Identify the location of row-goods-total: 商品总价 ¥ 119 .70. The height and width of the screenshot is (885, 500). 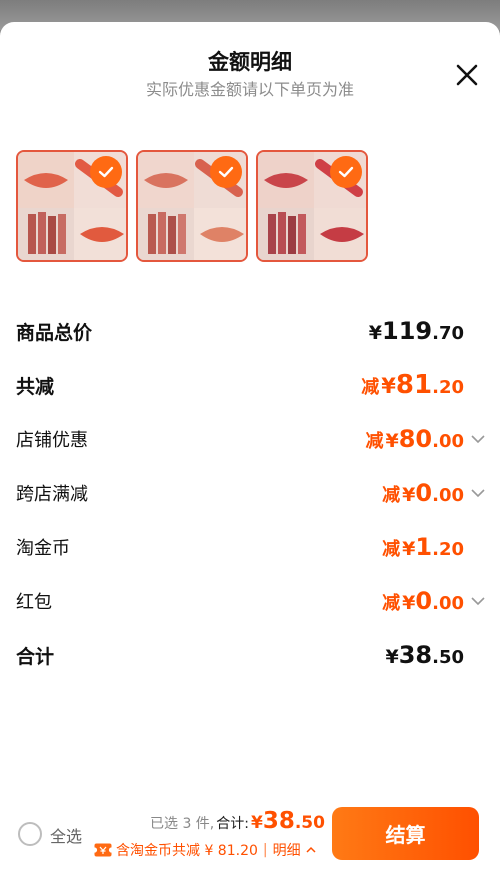
(250, 331).